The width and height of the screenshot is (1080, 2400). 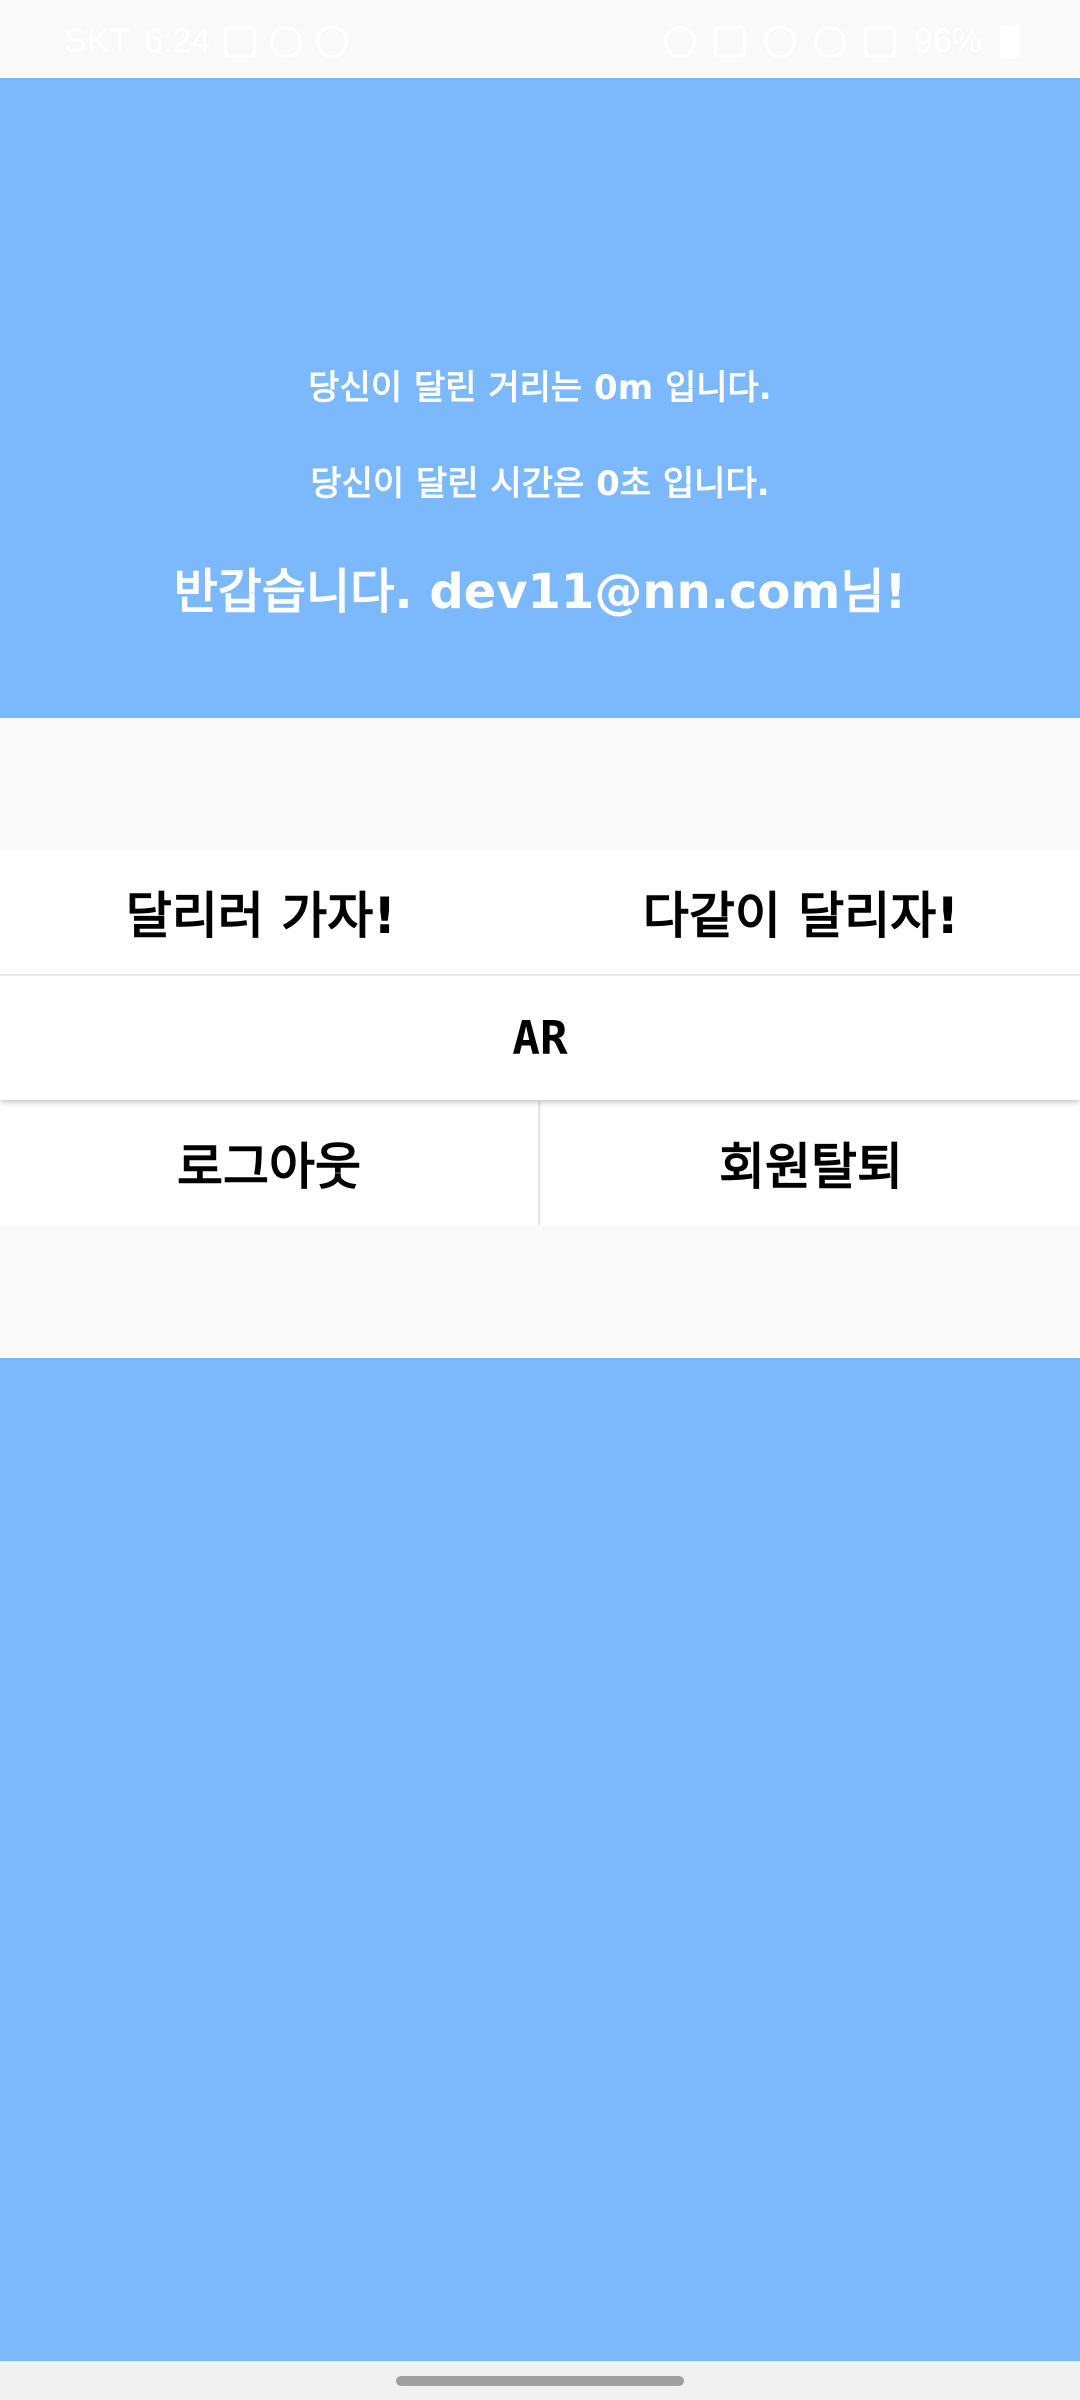 I want to click on navigation-bar, so click(x=540, y=2380).